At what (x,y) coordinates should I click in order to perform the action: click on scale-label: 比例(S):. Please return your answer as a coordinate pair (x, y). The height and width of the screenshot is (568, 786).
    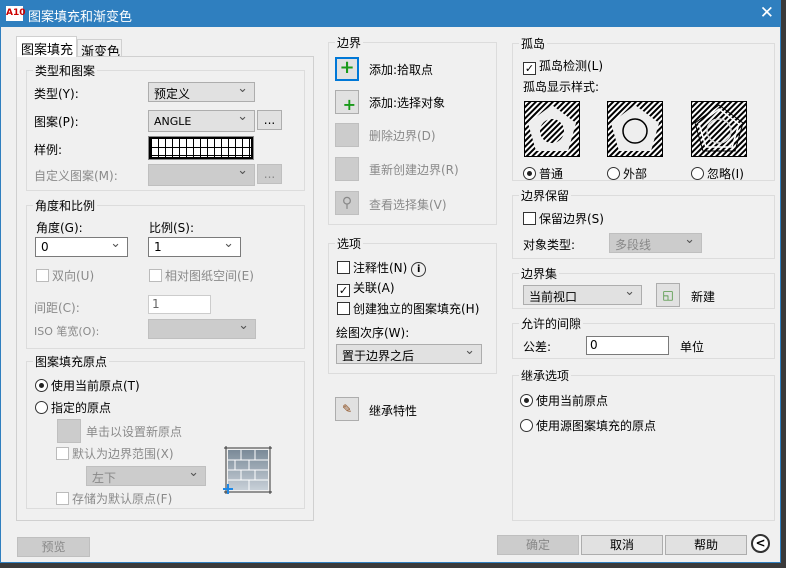
    Looking at the image, I should click on (172, 228).